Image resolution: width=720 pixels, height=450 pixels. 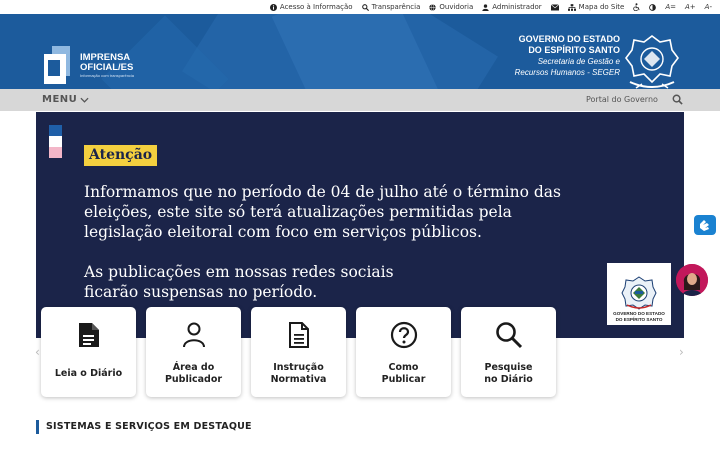 I want to click on sitemap-icon, so click(x=571, y=7).